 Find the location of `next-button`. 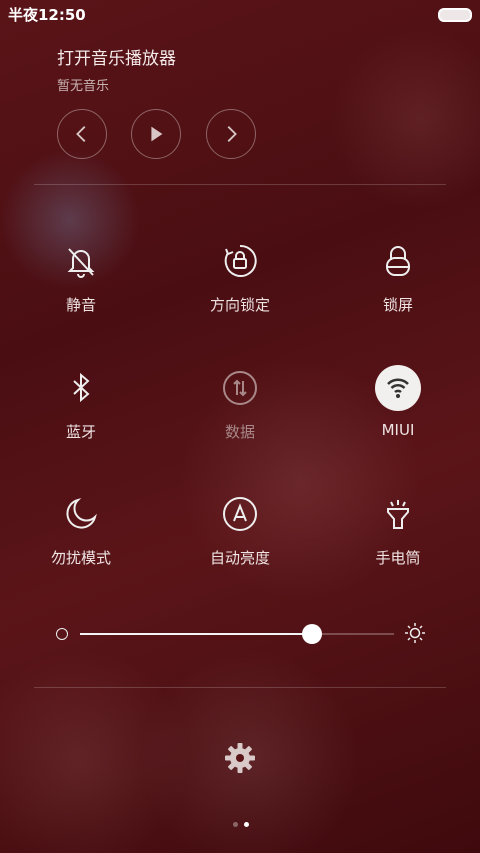

next-button is located at coordinates (231, 134).